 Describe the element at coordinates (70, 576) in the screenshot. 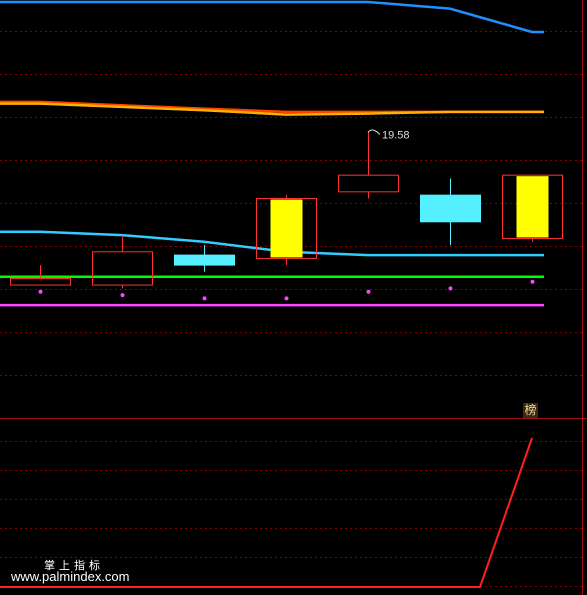

I see `watermark-url: www.palmindex.com` at that location.